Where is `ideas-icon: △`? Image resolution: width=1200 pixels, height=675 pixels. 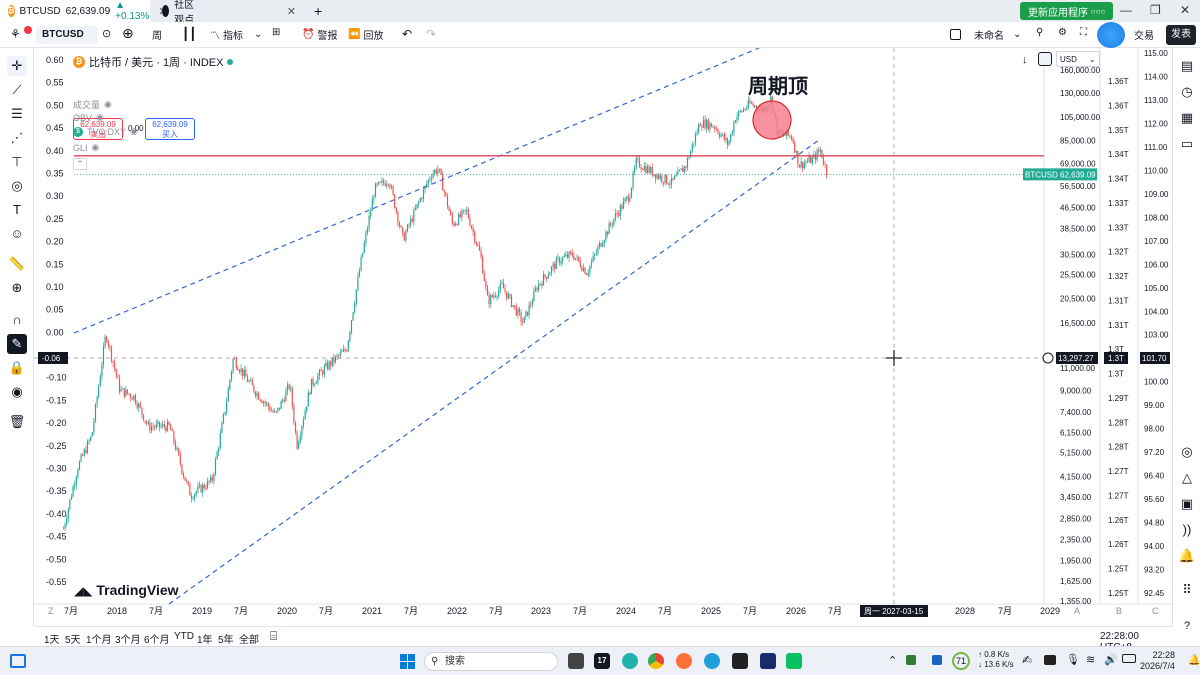 ideas-icon: △ is located at coordinates (1187, 478).